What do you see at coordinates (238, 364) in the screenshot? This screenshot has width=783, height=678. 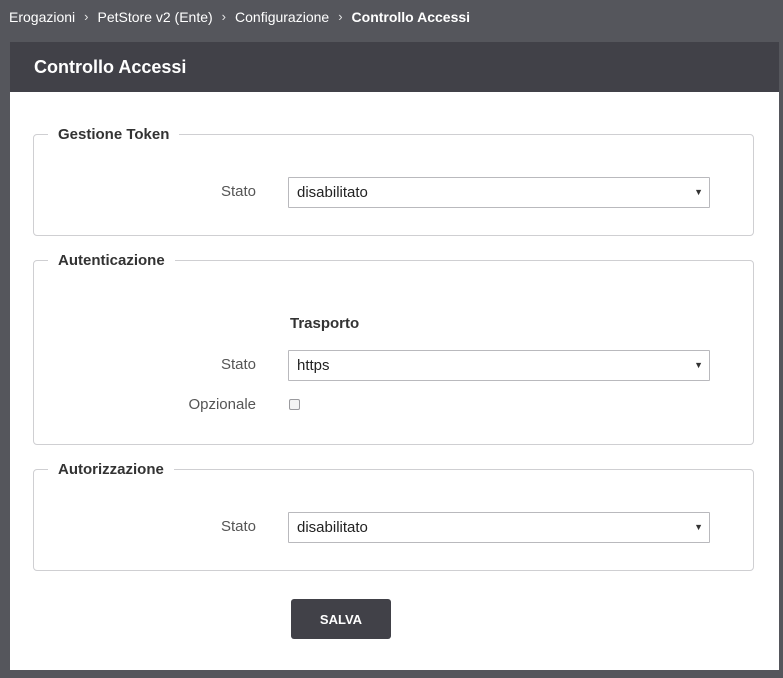 I see `auth-stato-label: Stato` at bounding box center [238, 364].